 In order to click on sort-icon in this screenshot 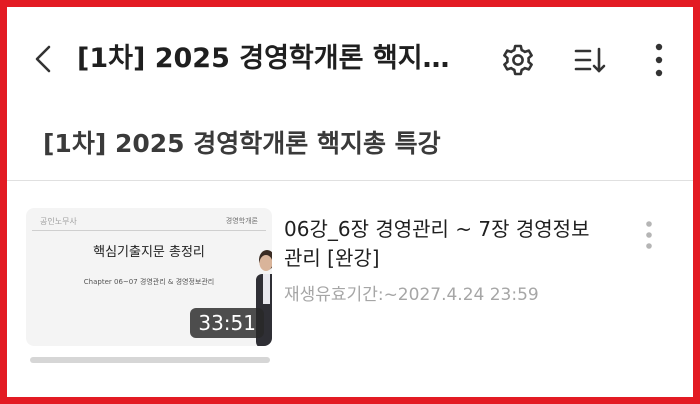, I will do `click(590, 60)`.